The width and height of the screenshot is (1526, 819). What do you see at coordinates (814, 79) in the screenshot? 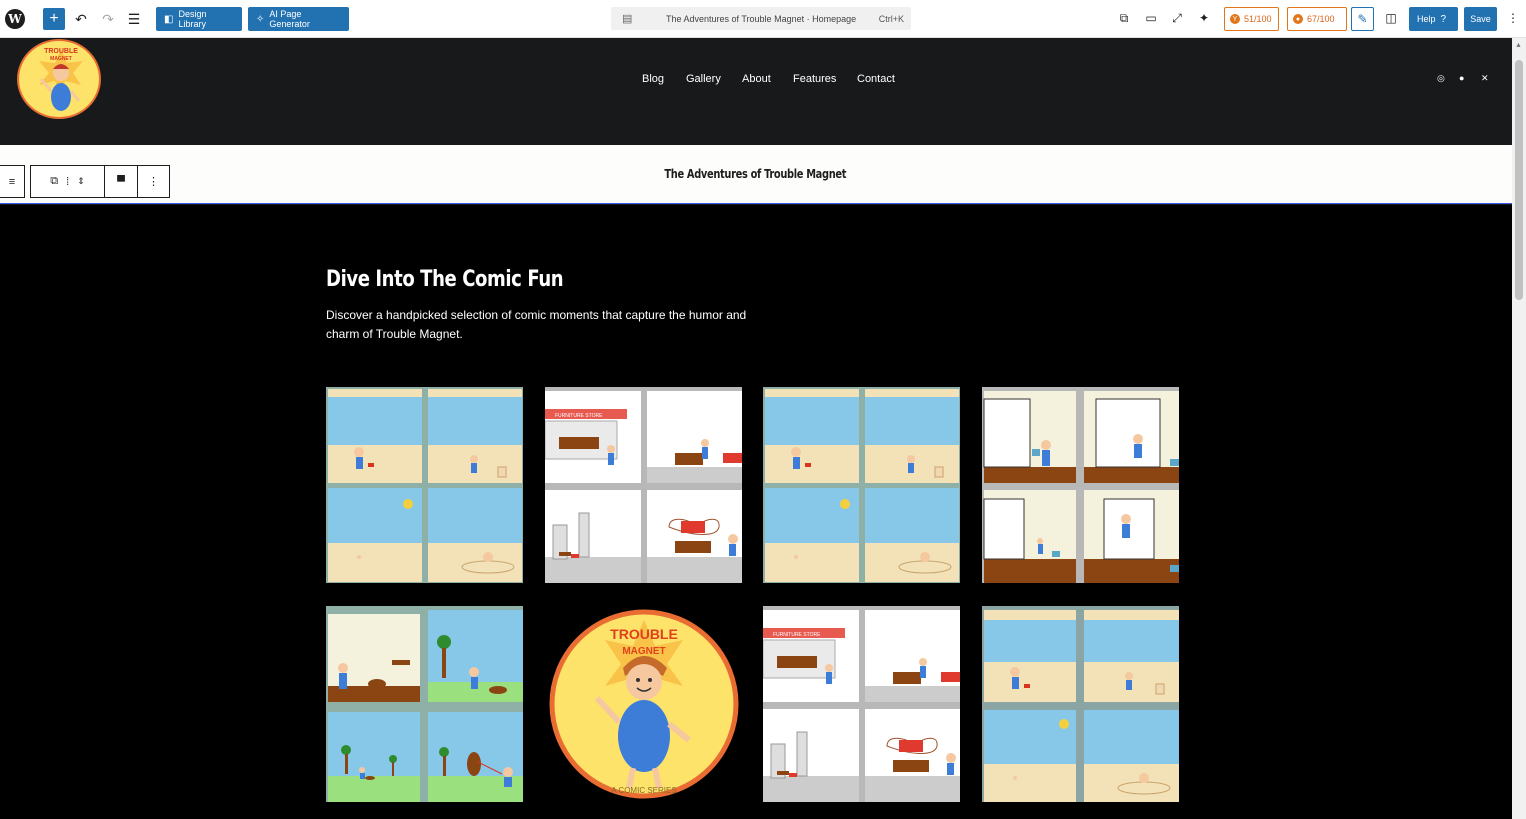
I see `nav-features: Features` at bounding box center [814, 79].